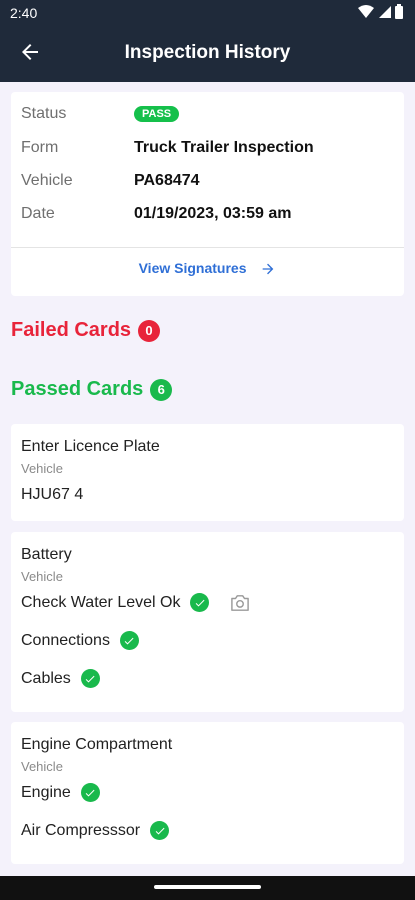 This screenshot has width=415, height=900. I want to click on passed-cards-label: Passed Cards, so click(77, 389).